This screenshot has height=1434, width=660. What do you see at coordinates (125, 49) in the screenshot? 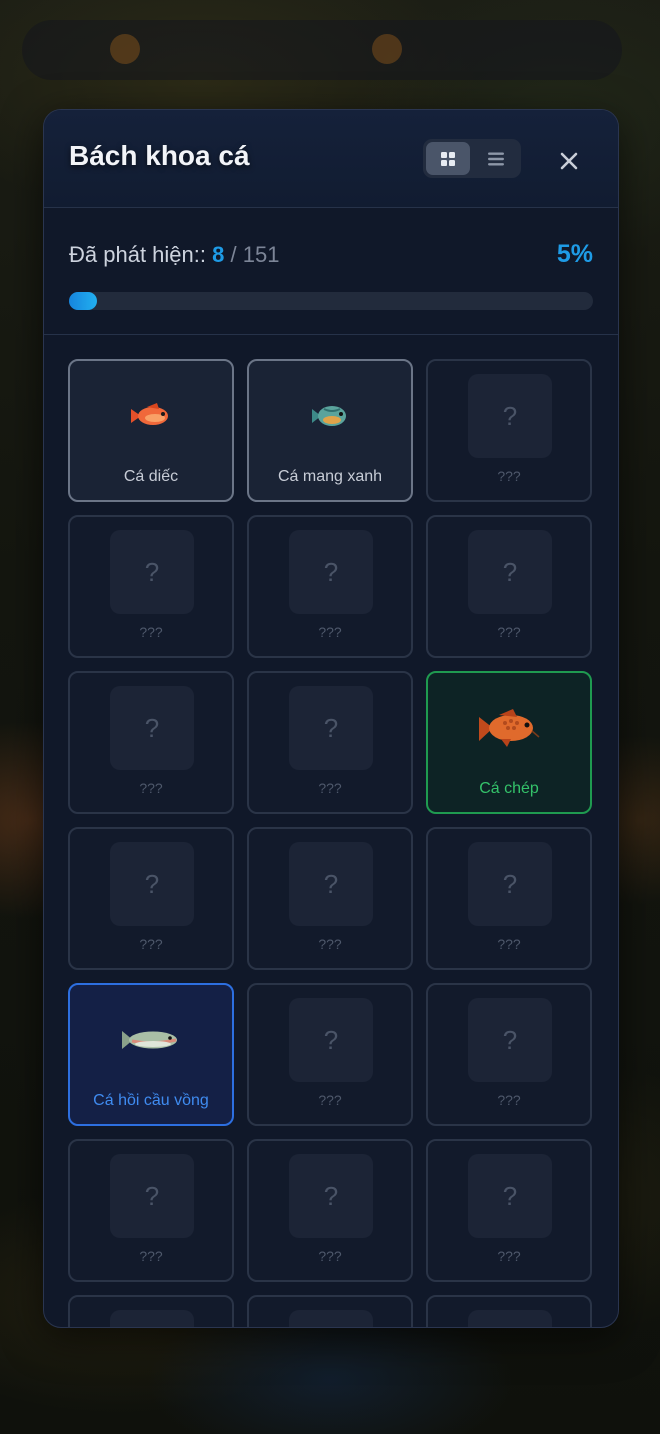
I see `hud-coin-icon` at bounding box center [125, 49].